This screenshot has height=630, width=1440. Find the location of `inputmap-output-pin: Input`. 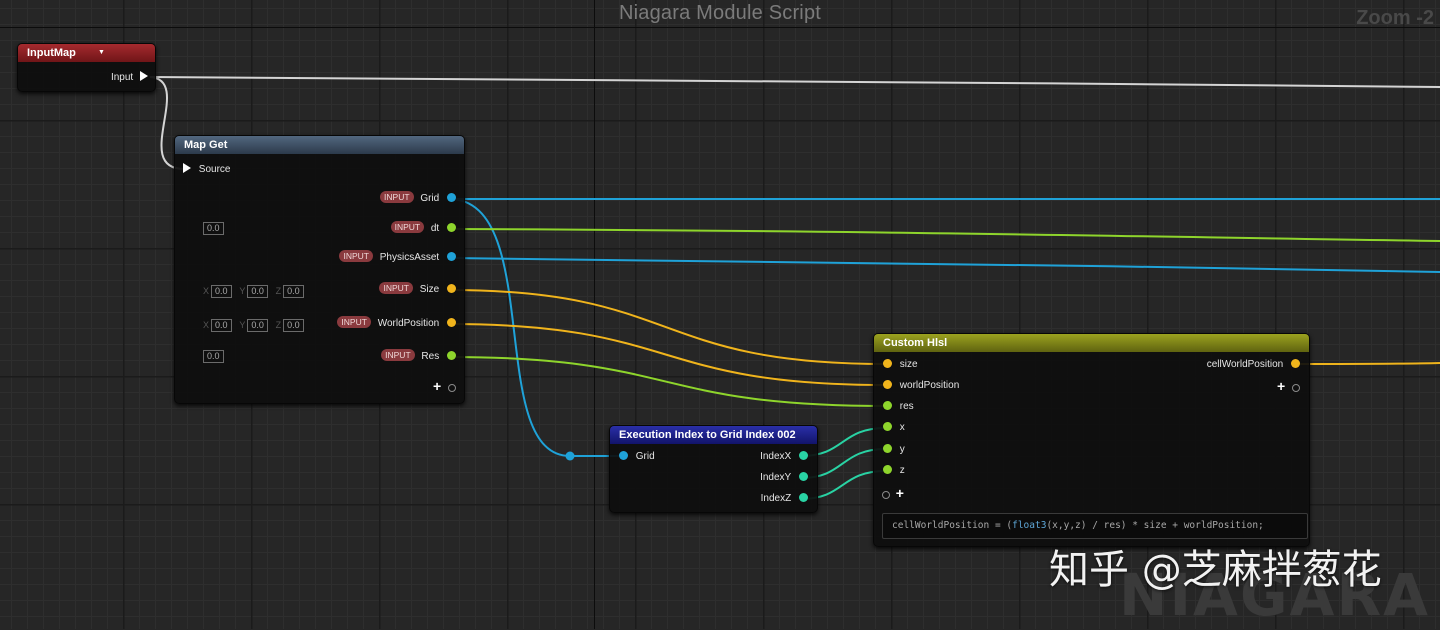

inputmap-output-pin: Input is located at coordinates (129, 78).